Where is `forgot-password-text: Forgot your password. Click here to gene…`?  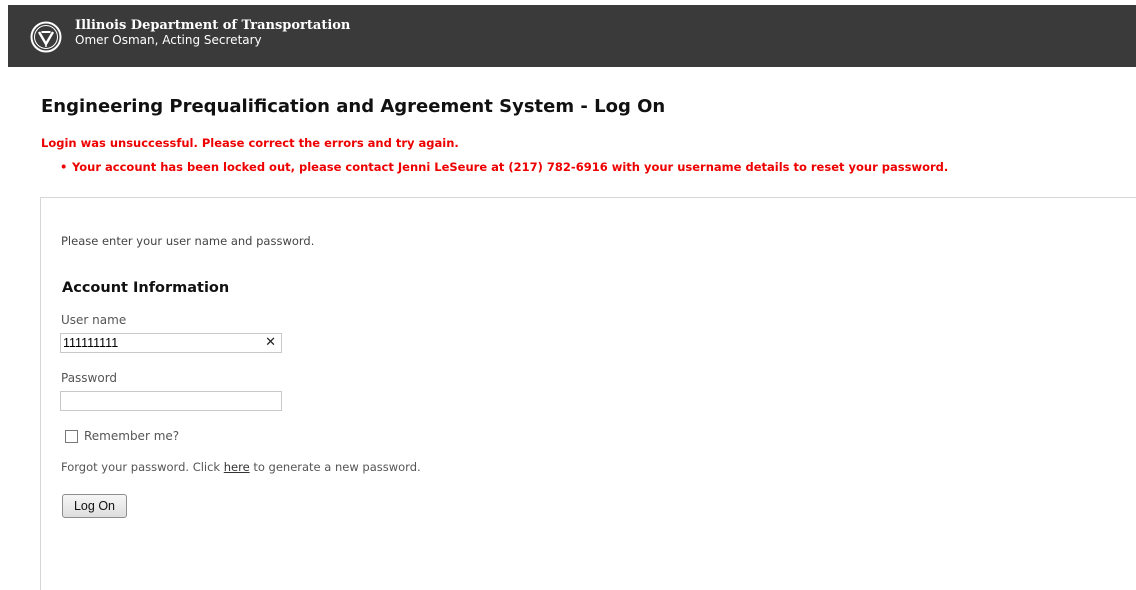
forgot-password-text: Forgot your password. Click here to gene… is located at coordinates (241, 467).